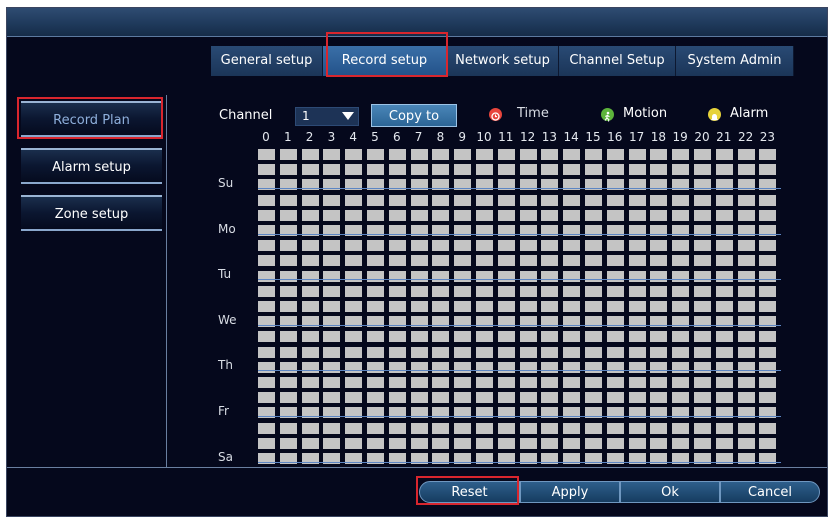  I want to click on cancel-button: Cancel, so click(770, 492).